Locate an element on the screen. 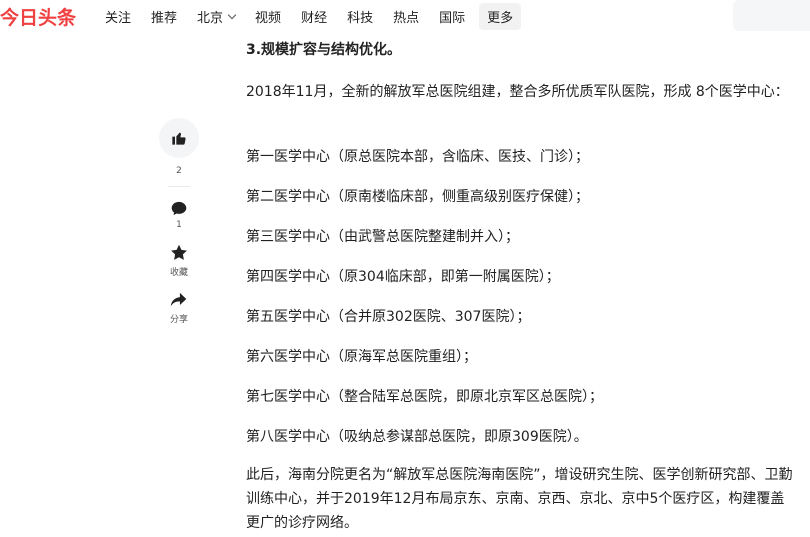 The image size is (810, 537). nav-item-following: 关注 is located at coordinates (118, 16).